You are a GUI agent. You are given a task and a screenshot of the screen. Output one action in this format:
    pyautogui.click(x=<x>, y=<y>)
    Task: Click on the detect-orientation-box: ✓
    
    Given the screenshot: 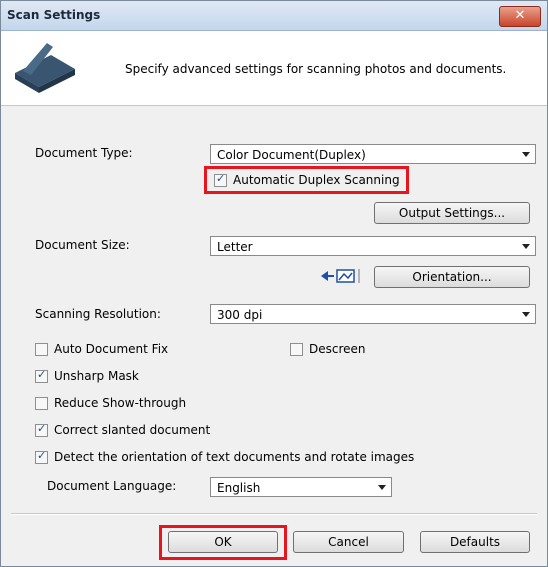 What is the action you would take?
    pyautogui.click(x=41, y=456)
    